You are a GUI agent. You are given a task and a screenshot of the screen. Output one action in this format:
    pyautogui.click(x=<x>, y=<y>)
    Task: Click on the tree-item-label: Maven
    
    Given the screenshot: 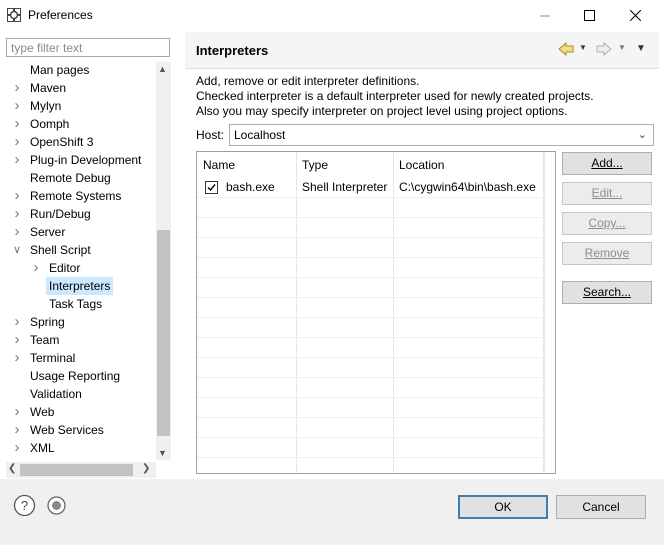 What is the action you would take?
    pyautogui.click(x=48, y=88)
    